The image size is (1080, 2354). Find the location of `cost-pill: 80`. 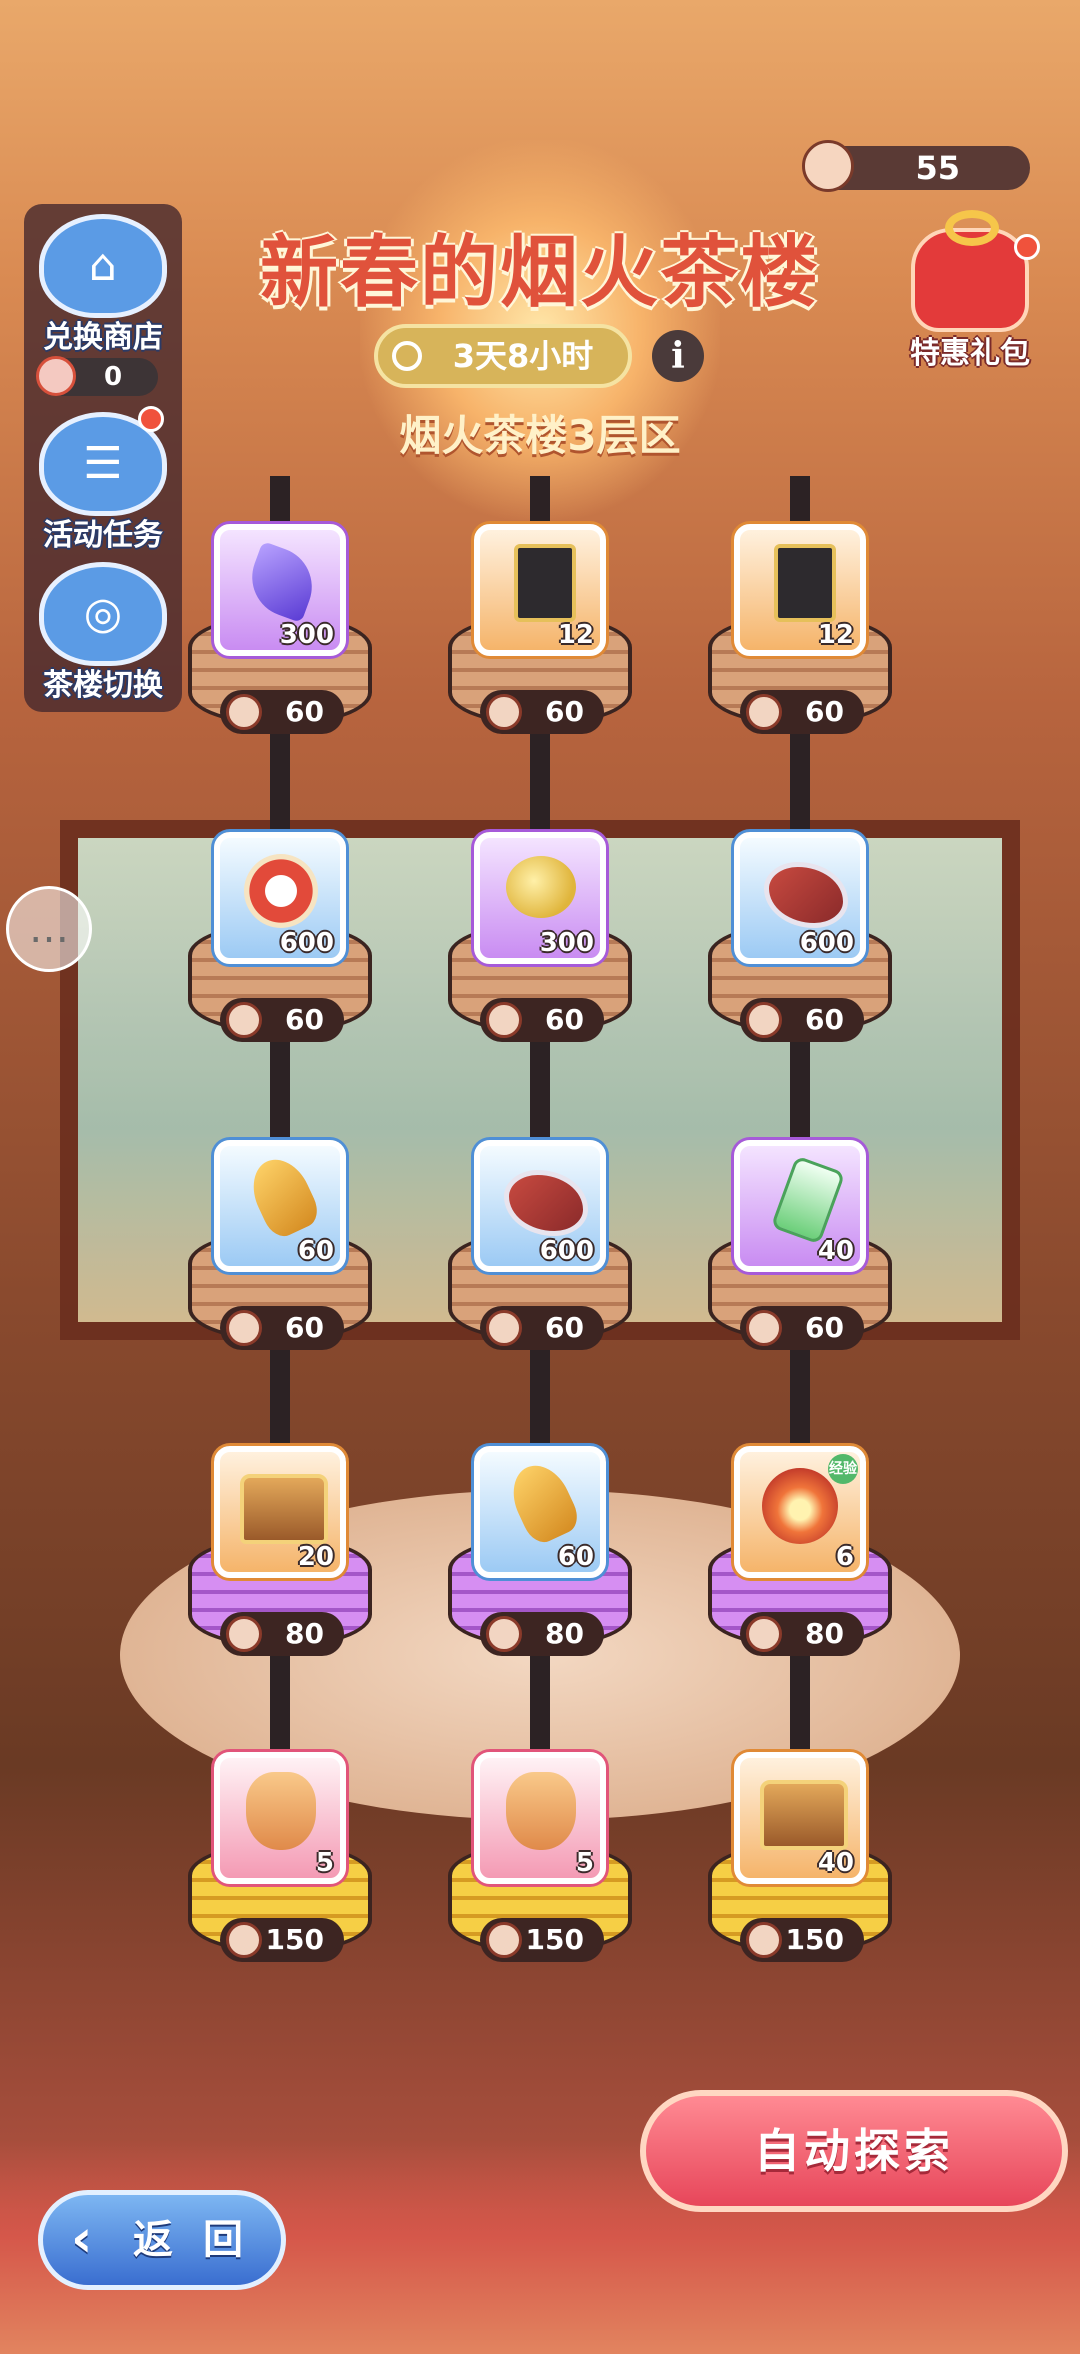

cost-pill: 80 is located at coordinates (542, 1634).